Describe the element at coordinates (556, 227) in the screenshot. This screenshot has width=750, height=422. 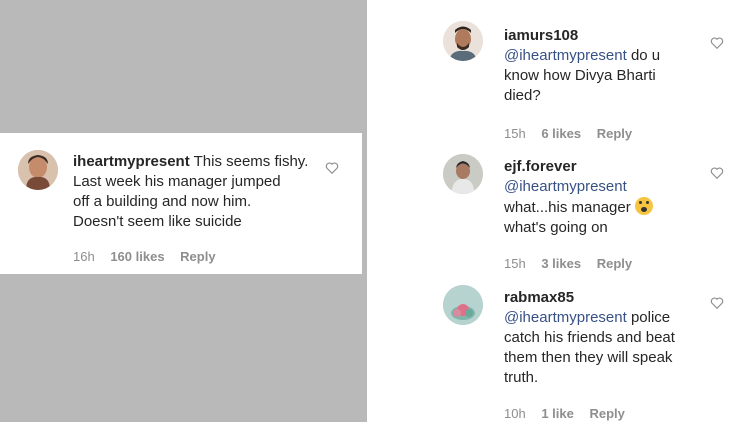
I see `comment-body: what's going on` at that location.